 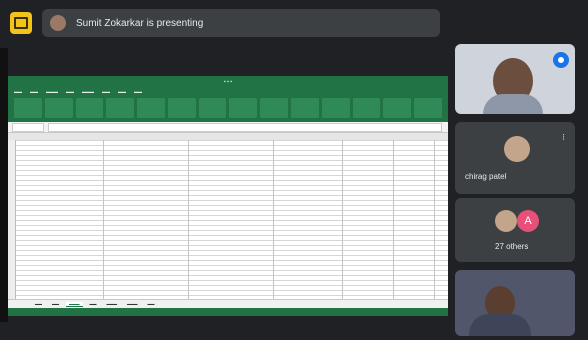 What do you see at coordinates (561, 60) in the screenshot?
I see `mic-active-icon` at bounding box center [561, 60].